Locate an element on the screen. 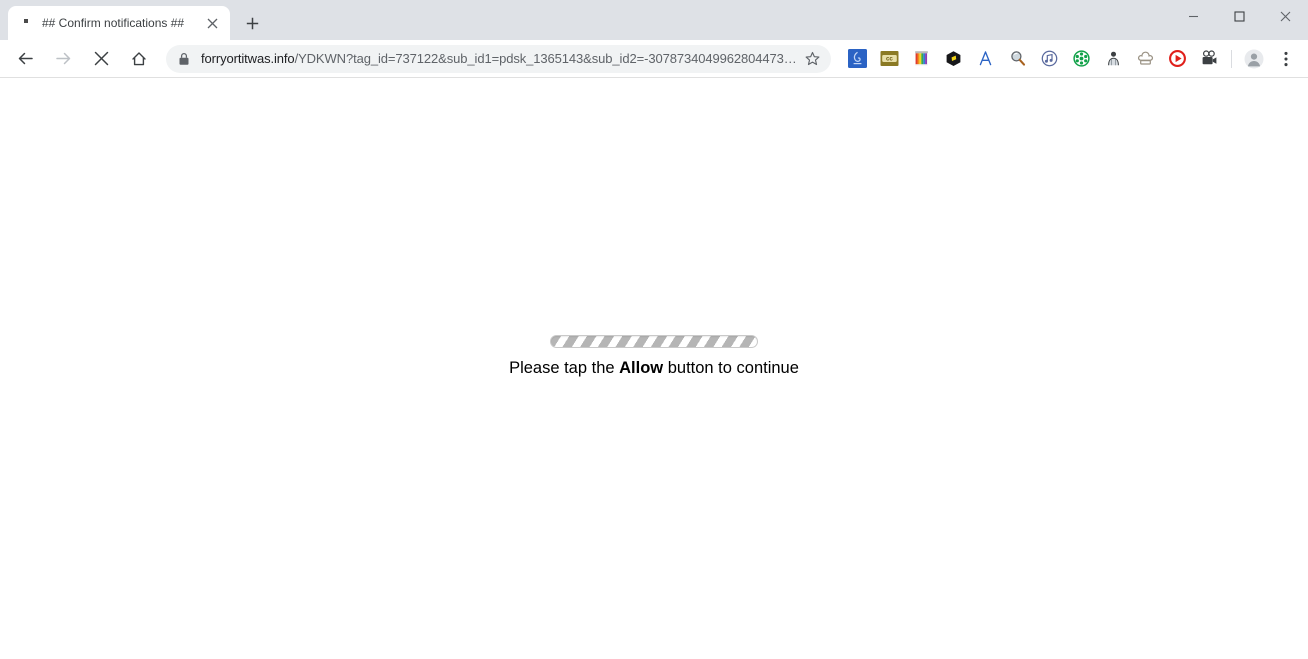 The height and width of the screenshot is (659, 1308). black-cube-extension-icon is located at coordinates (953, 59).